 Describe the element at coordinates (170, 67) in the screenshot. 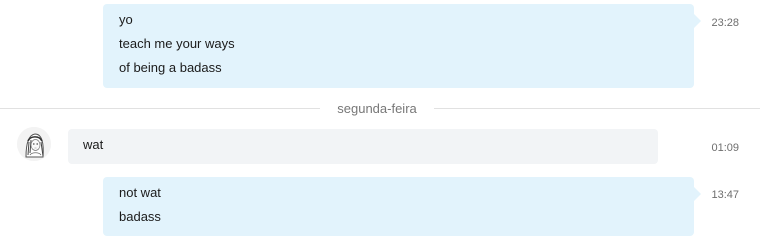

I see `message-line: of being a badass` at that location.